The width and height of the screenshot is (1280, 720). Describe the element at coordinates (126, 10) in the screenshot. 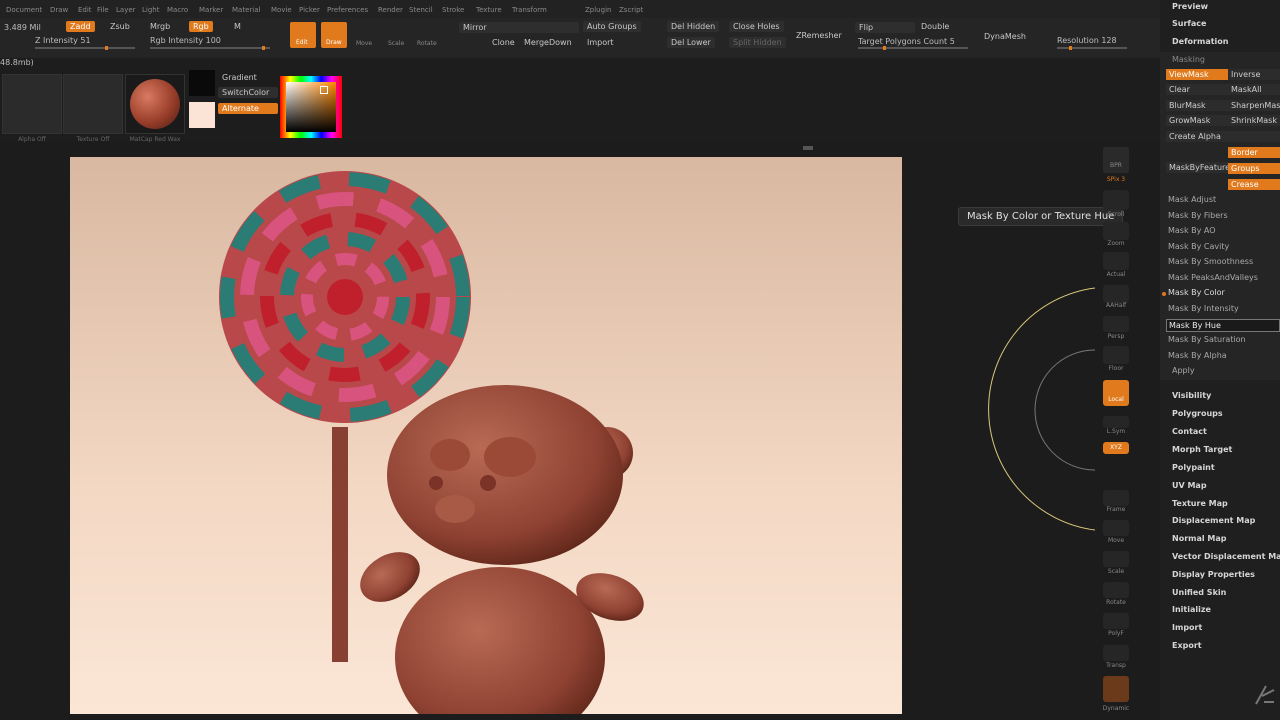

I see `menu-layer: Layer` at that location.